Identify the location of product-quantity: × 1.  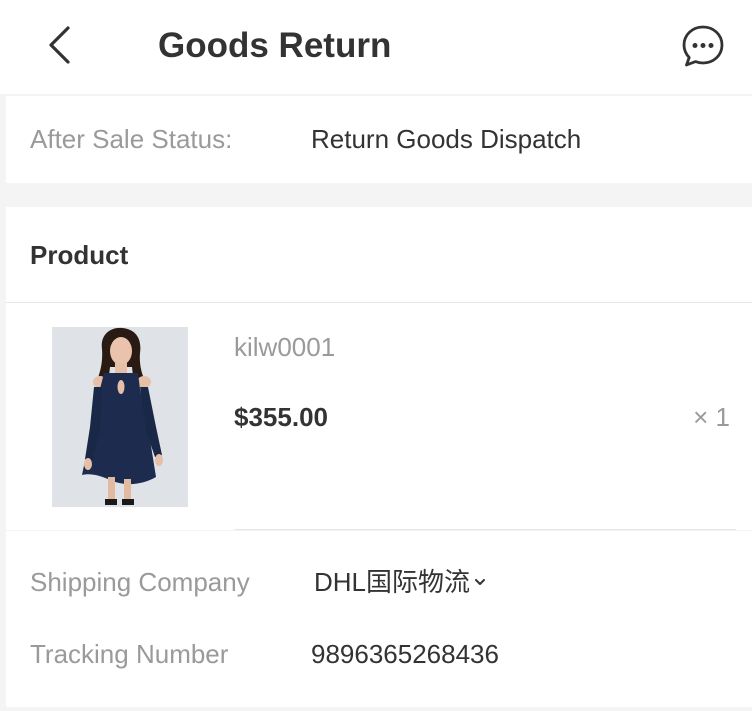
(711, 417).